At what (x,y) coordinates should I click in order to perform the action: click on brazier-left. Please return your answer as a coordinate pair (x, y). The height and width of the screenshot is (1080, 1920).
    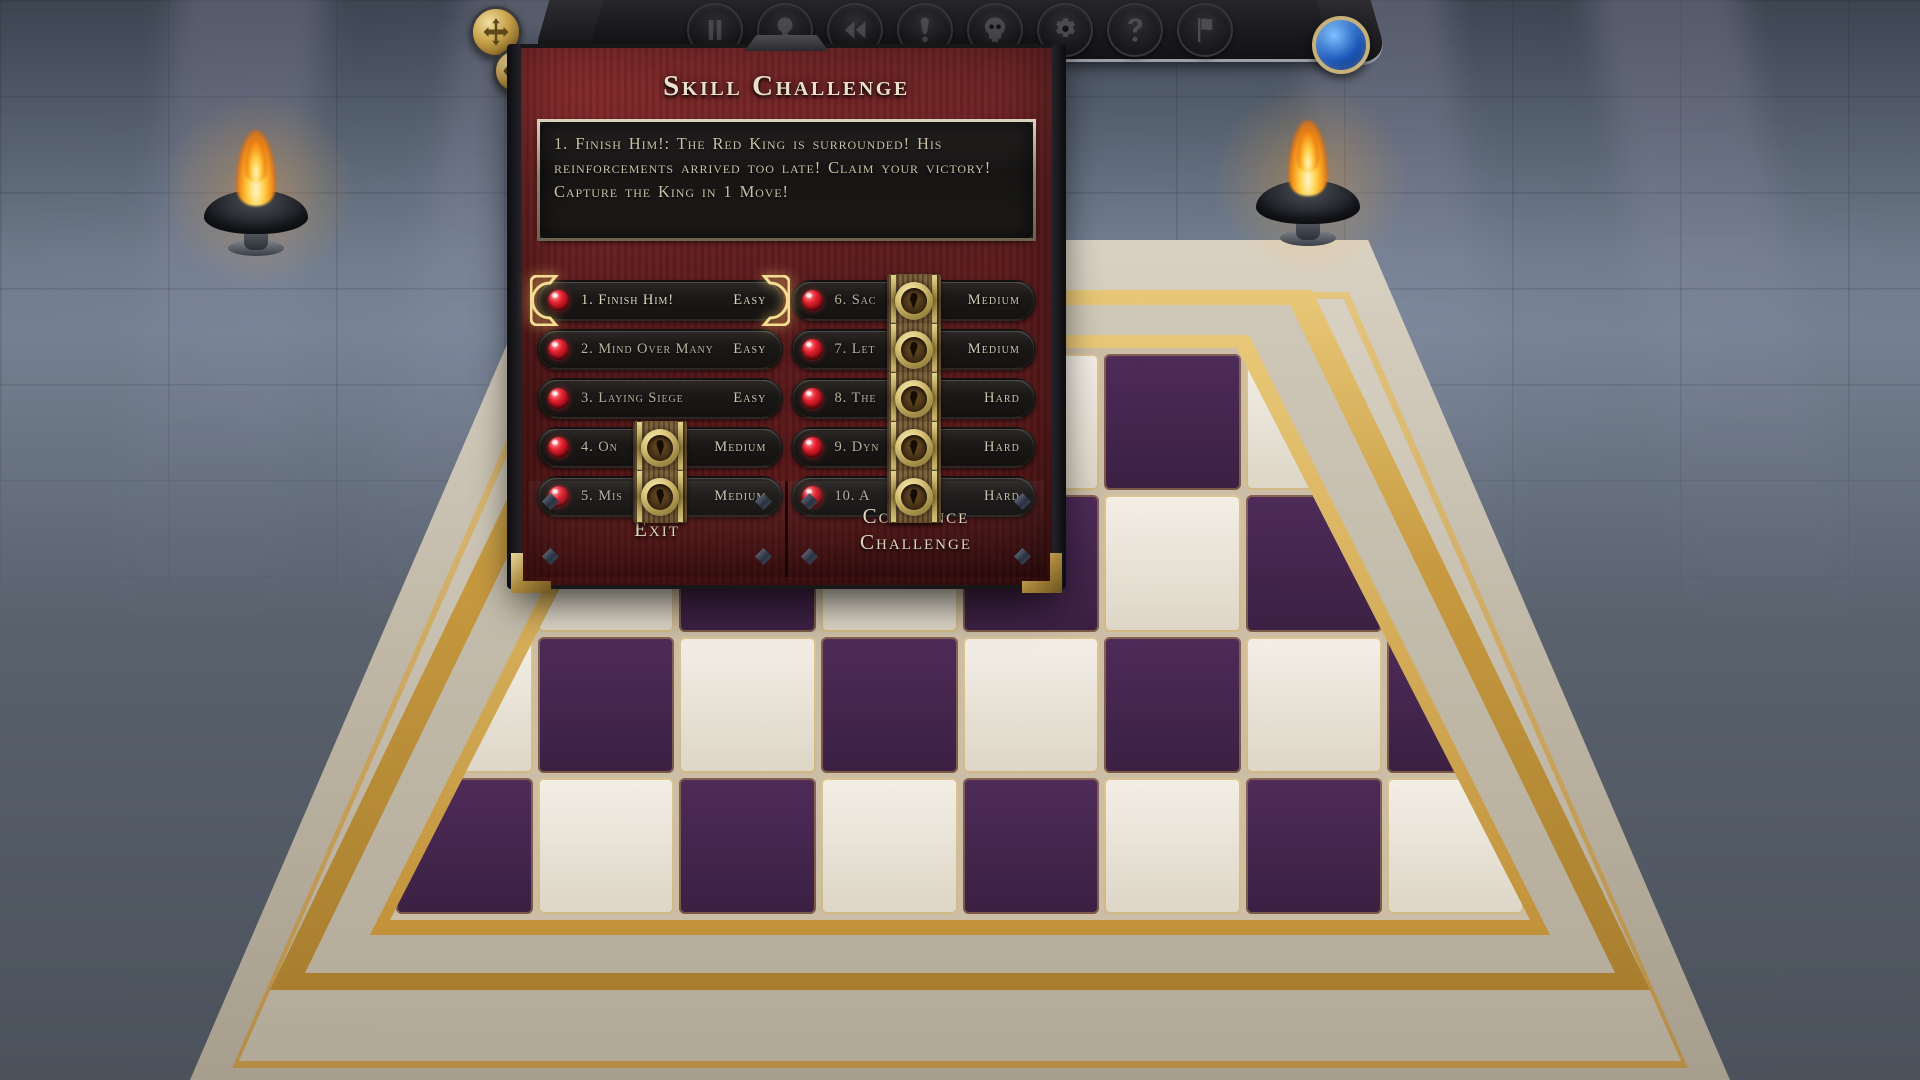
    Looking at the image, I should click on (259, 191).